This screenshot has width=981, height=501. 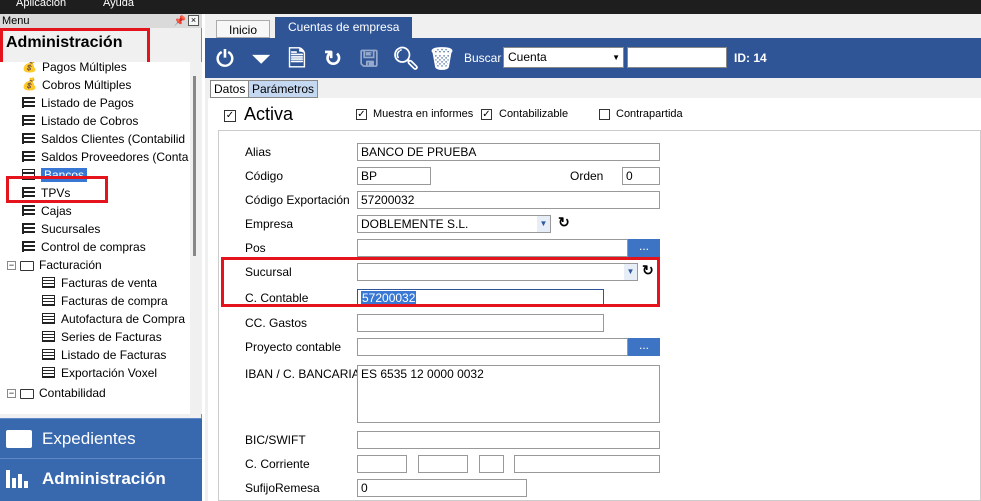 I want to click on sidebar-header-label: Menu, so click(x=16, y=21).